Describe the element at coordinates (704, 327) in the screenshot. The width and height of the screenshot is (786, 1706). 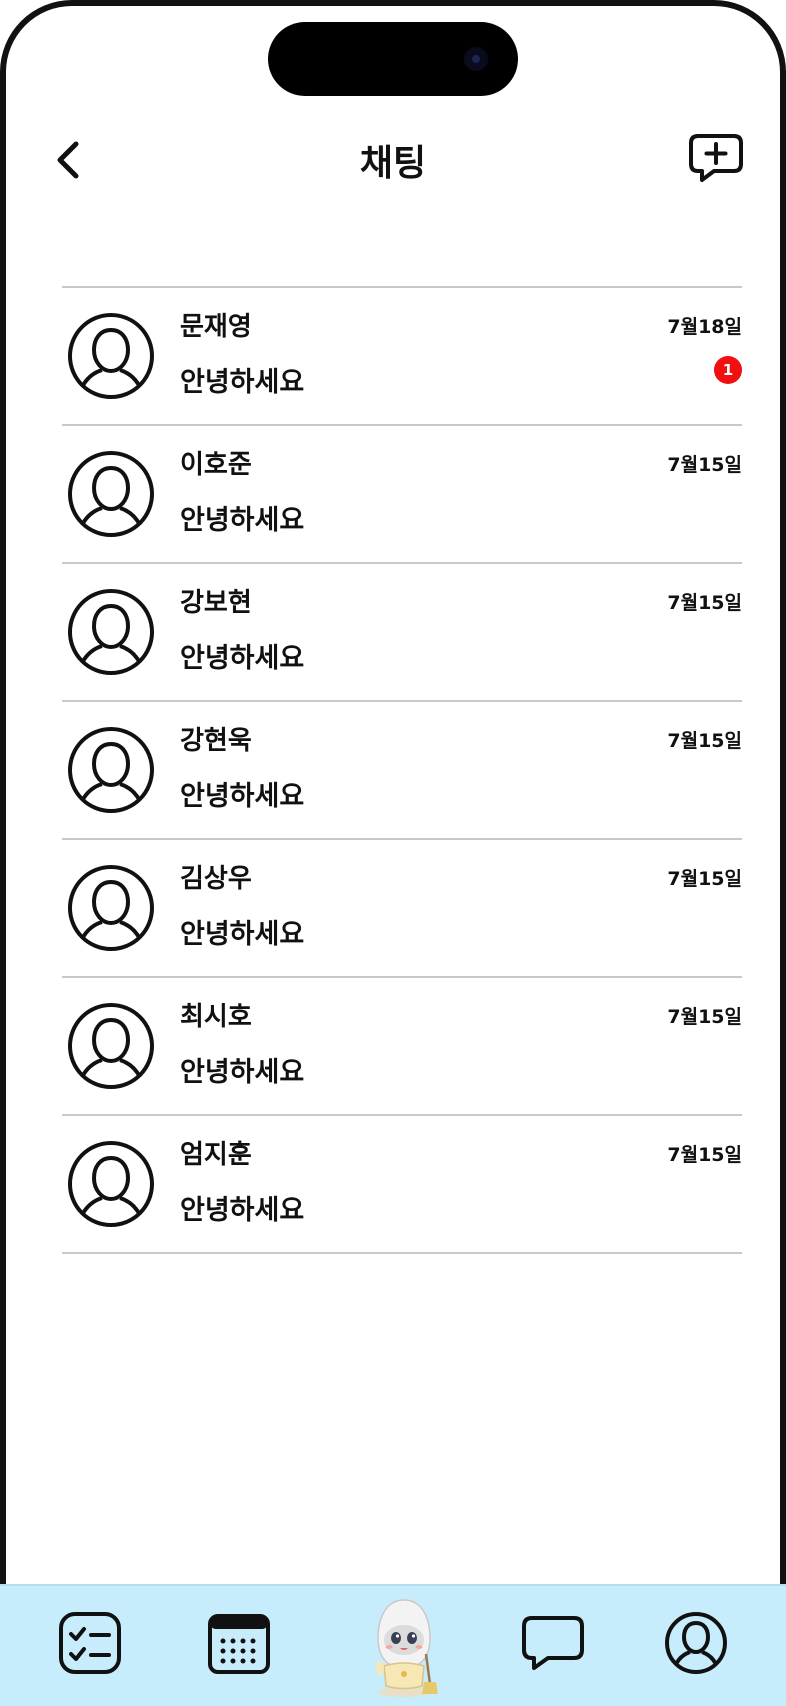
I see `chat-date: 7월18일` at that location.